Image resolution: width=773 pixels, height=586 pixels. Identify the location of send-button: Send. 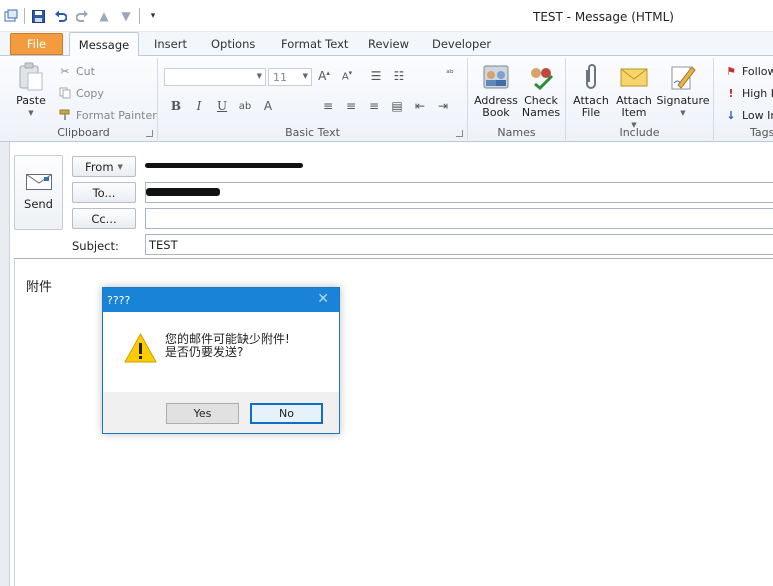
(38, 192).